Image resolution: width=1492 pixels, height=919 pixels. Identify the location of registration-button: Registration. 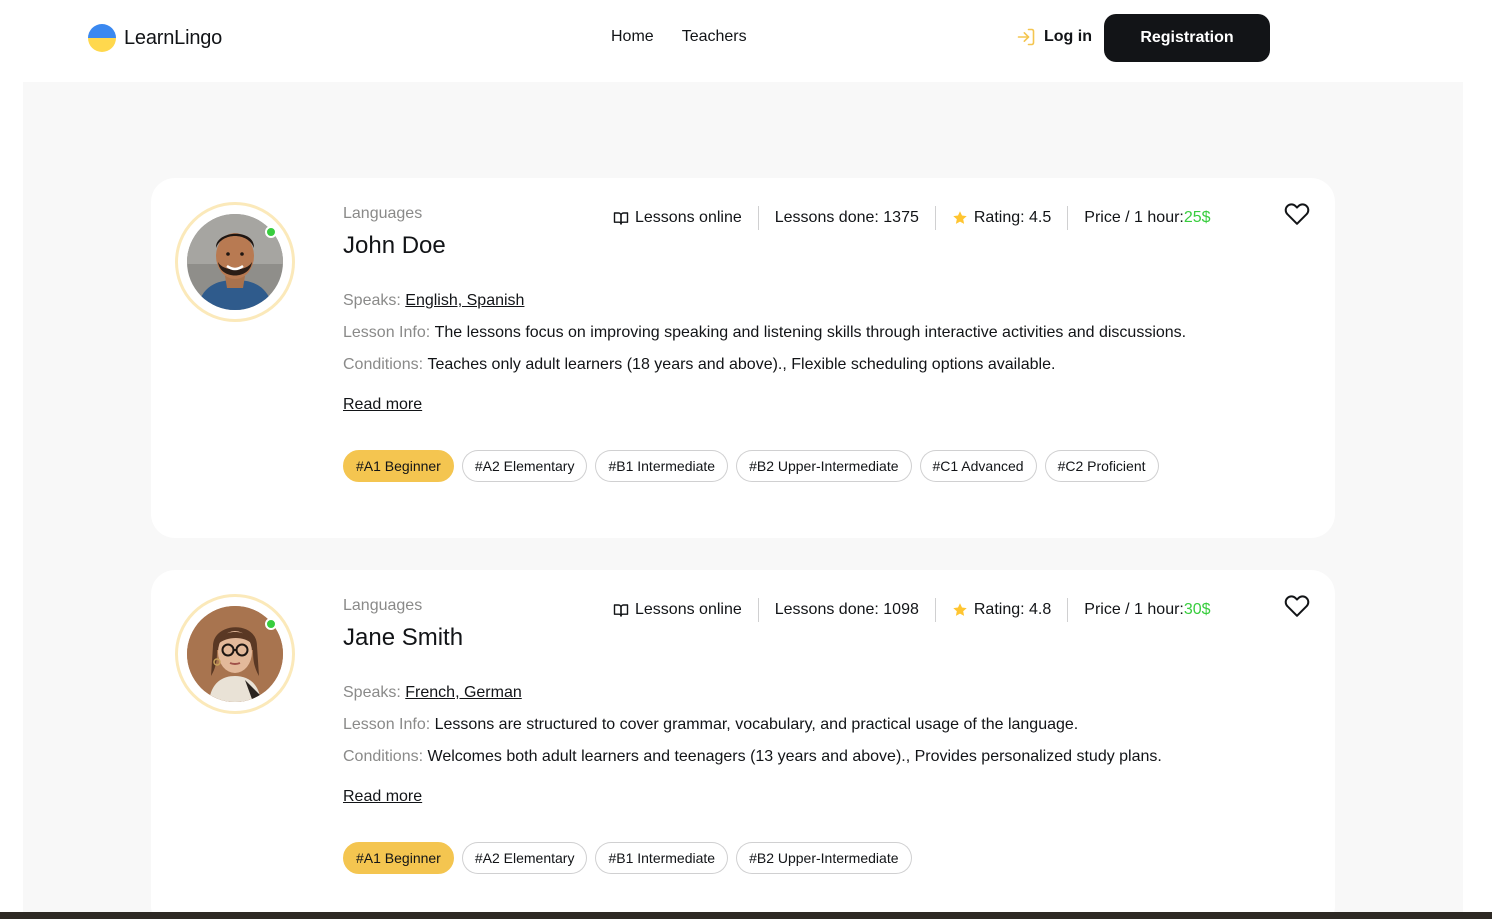
(1187, 38).